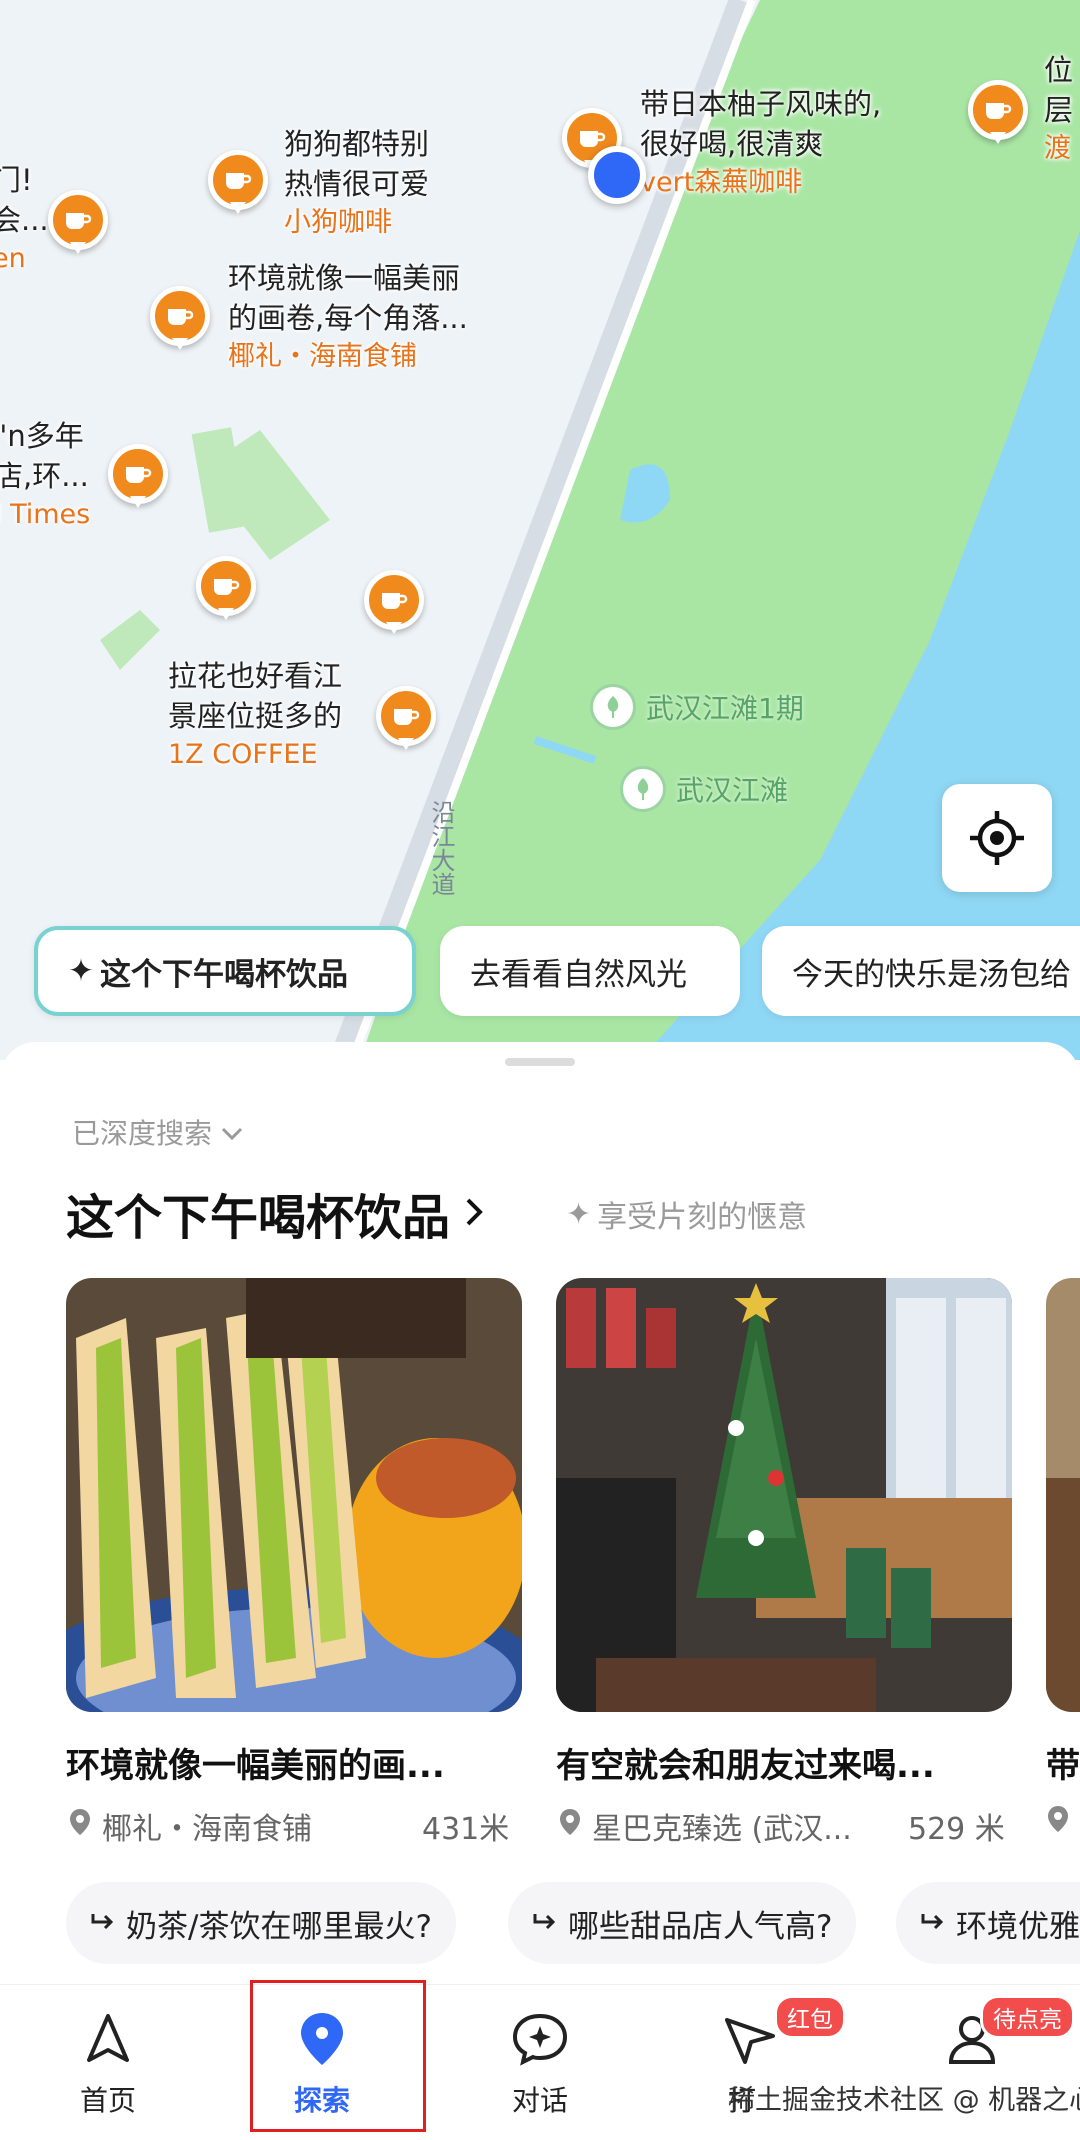  I want to click on tab-chat: 对话, so click(540, 2062).